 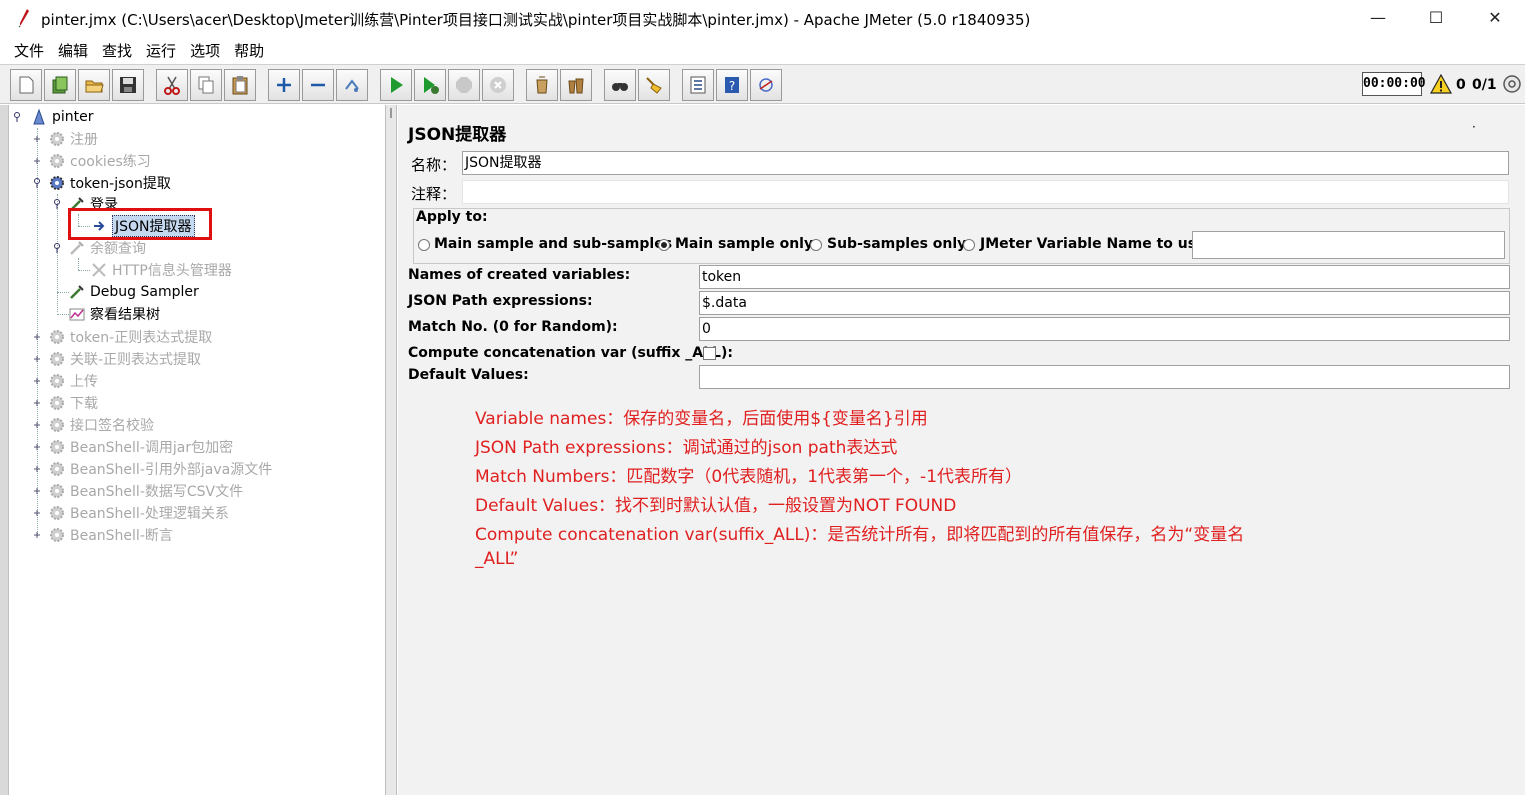 What do you see at coordinates (112, 426) in the screenshot?
I see `tree-item-label: 接口签名校验` at bounding box center [112, 426].